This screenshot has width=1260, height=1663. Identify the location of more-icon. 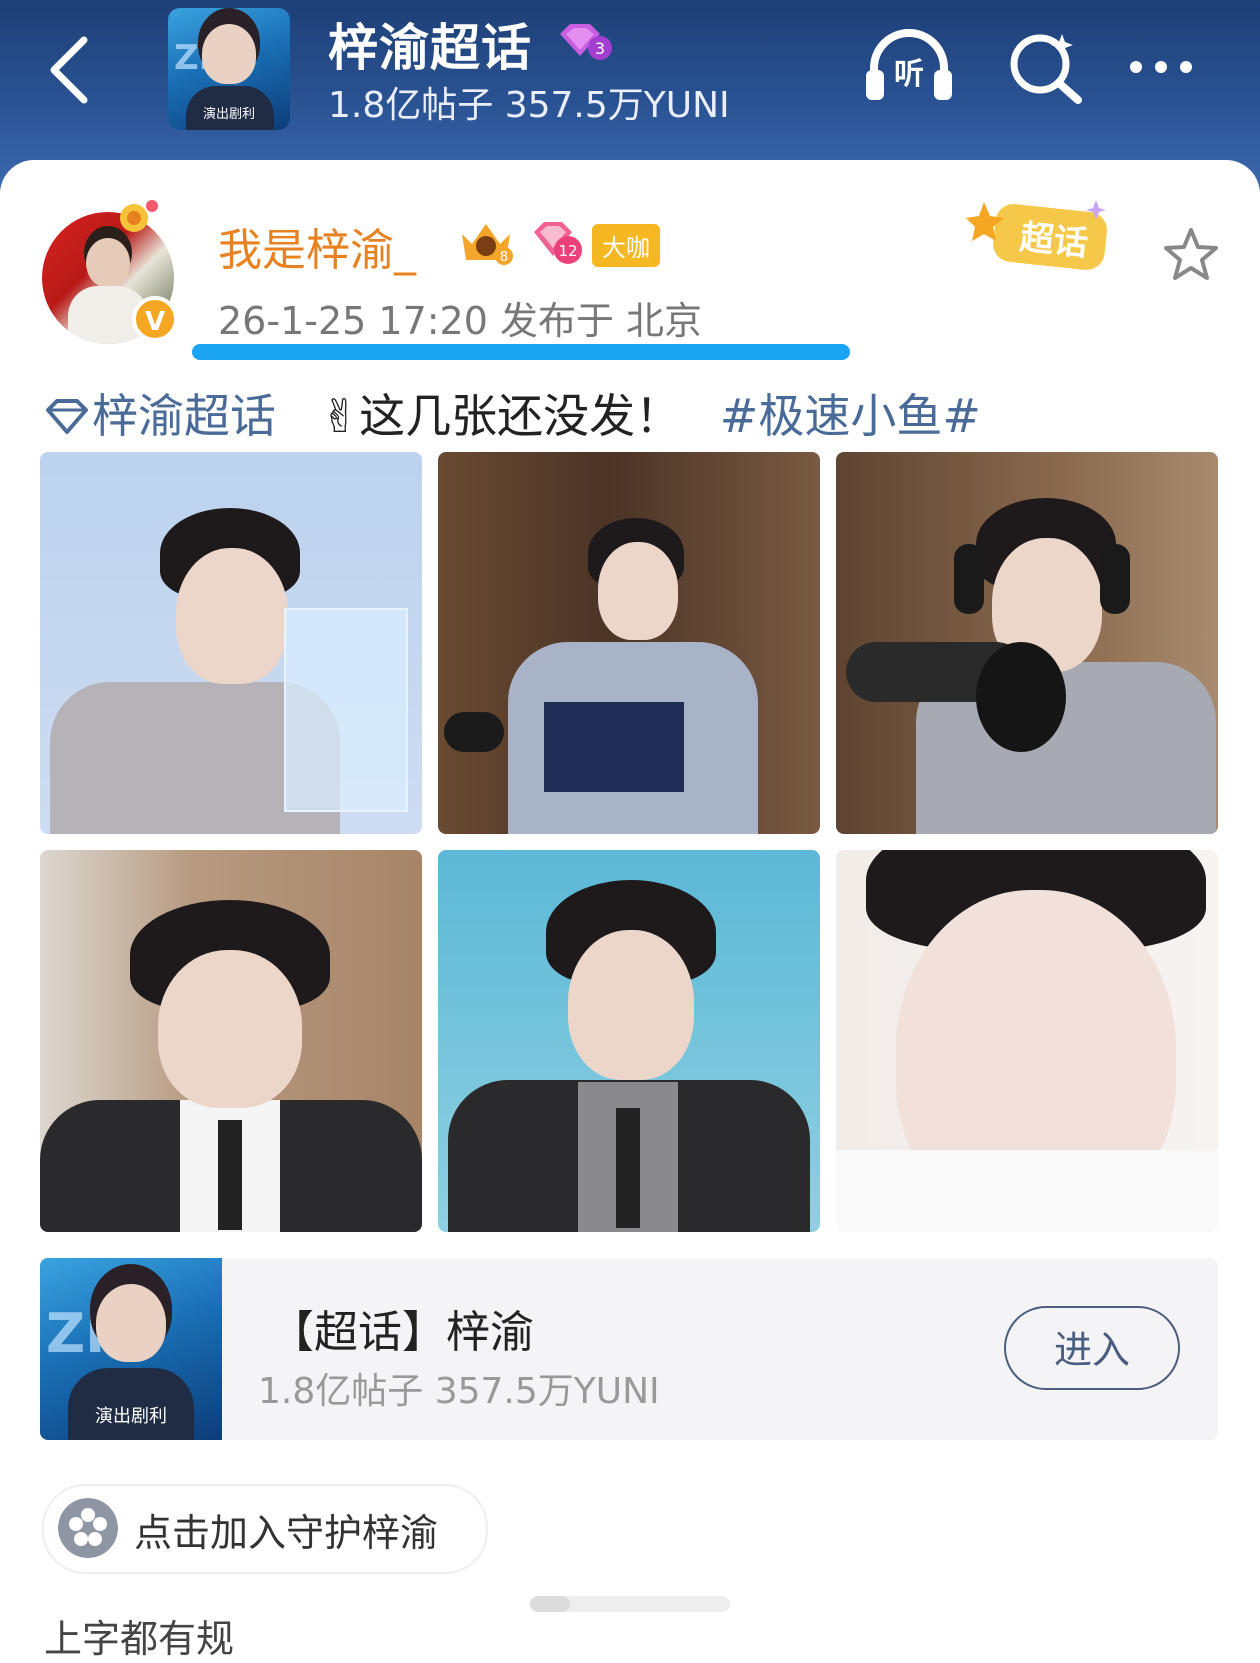
(1170, 68).